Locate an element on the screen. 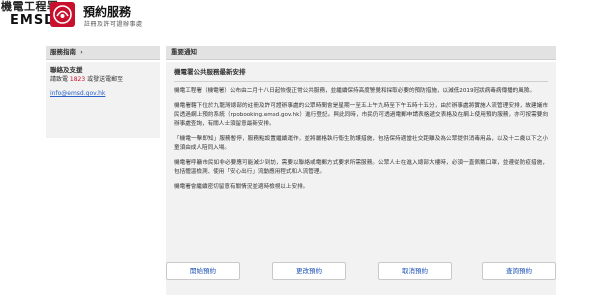  contact-prefix: 請致電 is located at coordinates (60, 79).